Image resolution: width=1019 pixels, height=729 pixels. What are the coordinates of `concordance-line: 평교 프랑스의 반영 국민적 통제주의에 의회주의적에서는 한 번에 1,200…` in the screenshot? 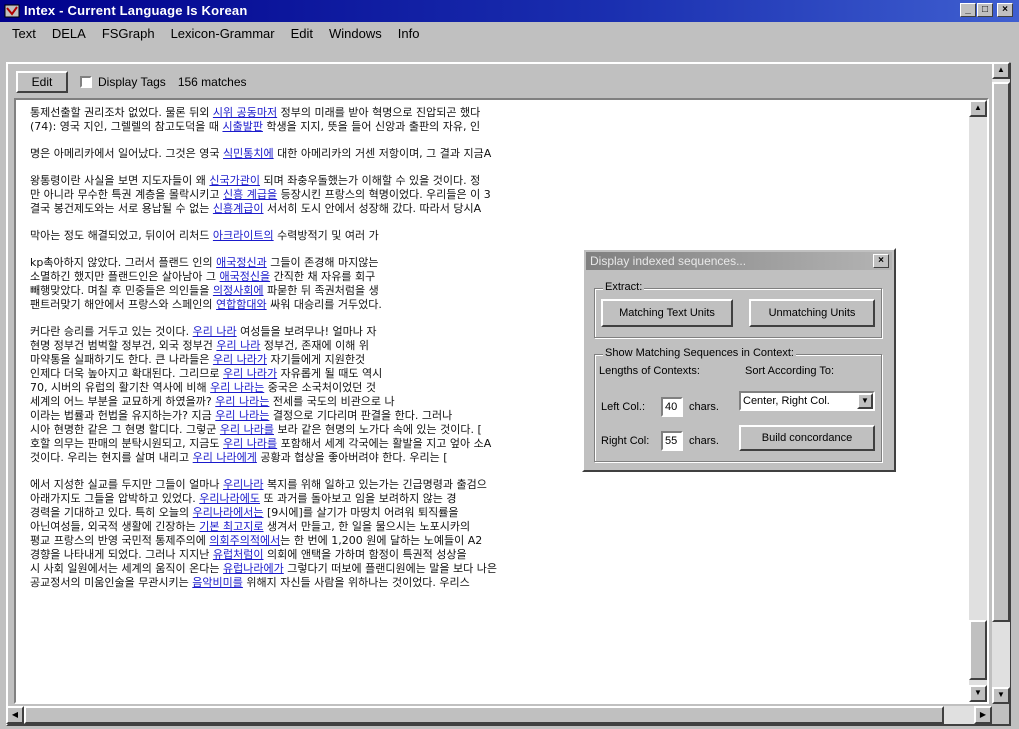 It's located at (400, 541).